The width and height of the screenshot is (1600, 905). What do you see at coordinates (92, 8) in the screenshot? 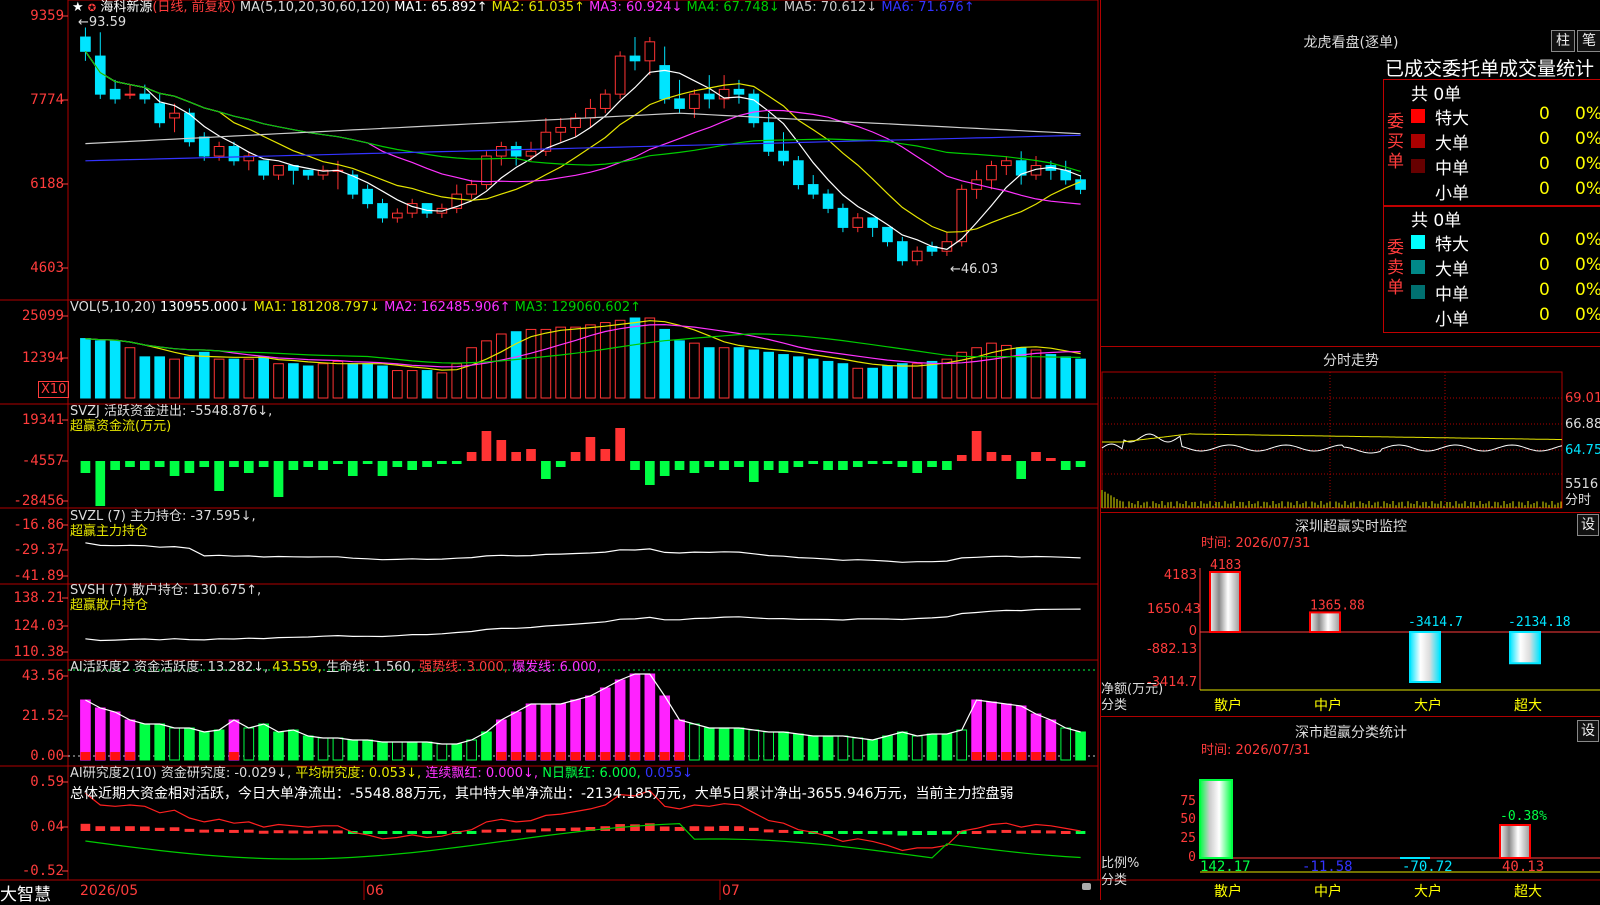
I see `favorite-settings-icon: ✪` at bounding box center [92, 8].